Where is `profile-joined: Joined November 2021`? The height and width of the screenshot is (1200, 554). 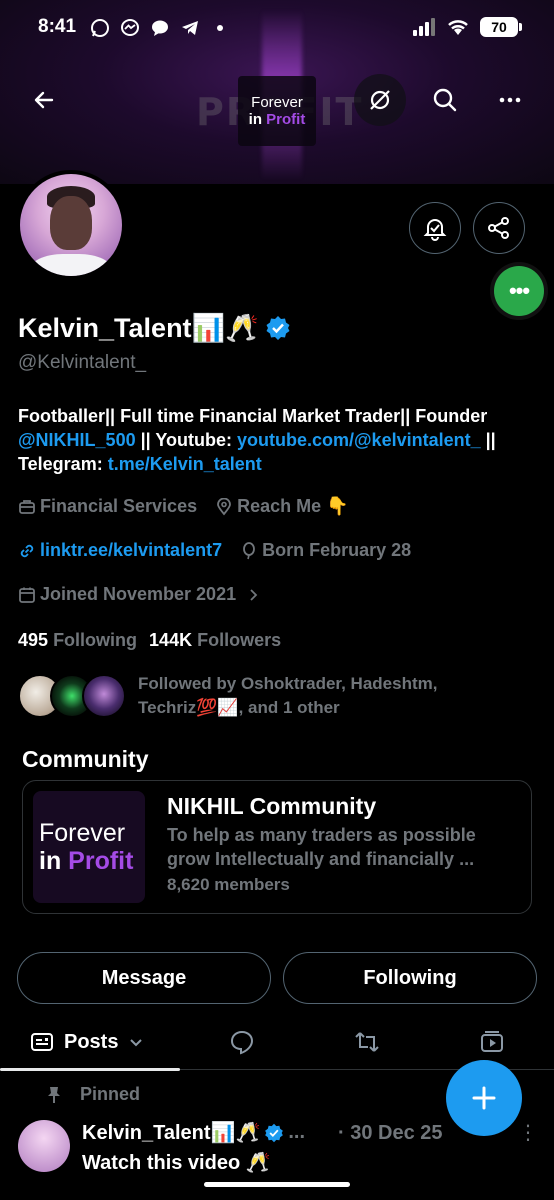 profile-joined: Joined November 2021 is located at coordinates (138, 594).